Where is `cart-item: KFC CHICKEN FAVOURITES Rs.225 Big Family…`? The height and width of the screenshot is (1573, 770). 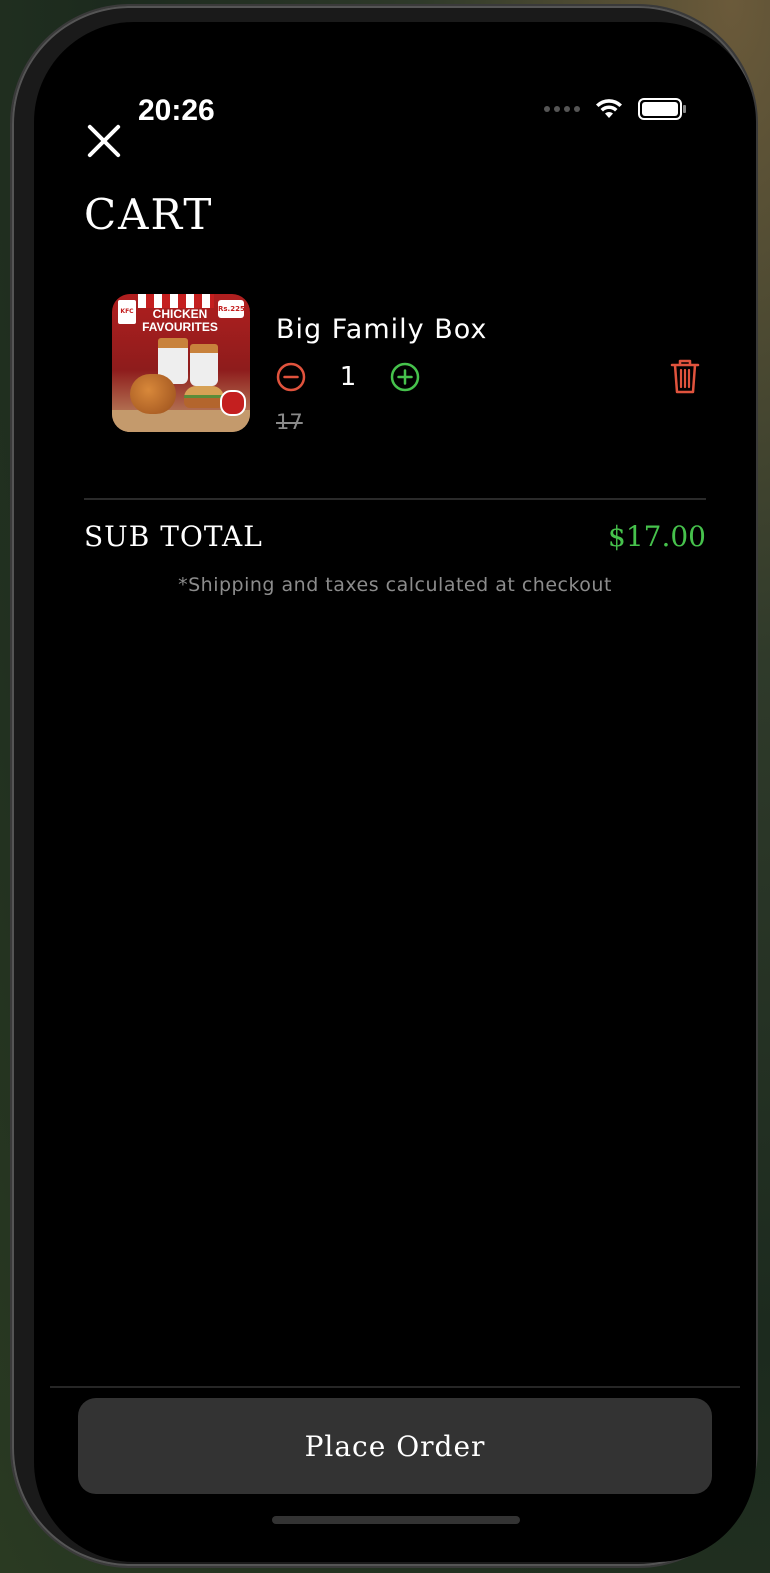
cart-item: KFC CHICKEN FAVOURITES Rs.225 Big Family… is located at coordinates (406, 364).